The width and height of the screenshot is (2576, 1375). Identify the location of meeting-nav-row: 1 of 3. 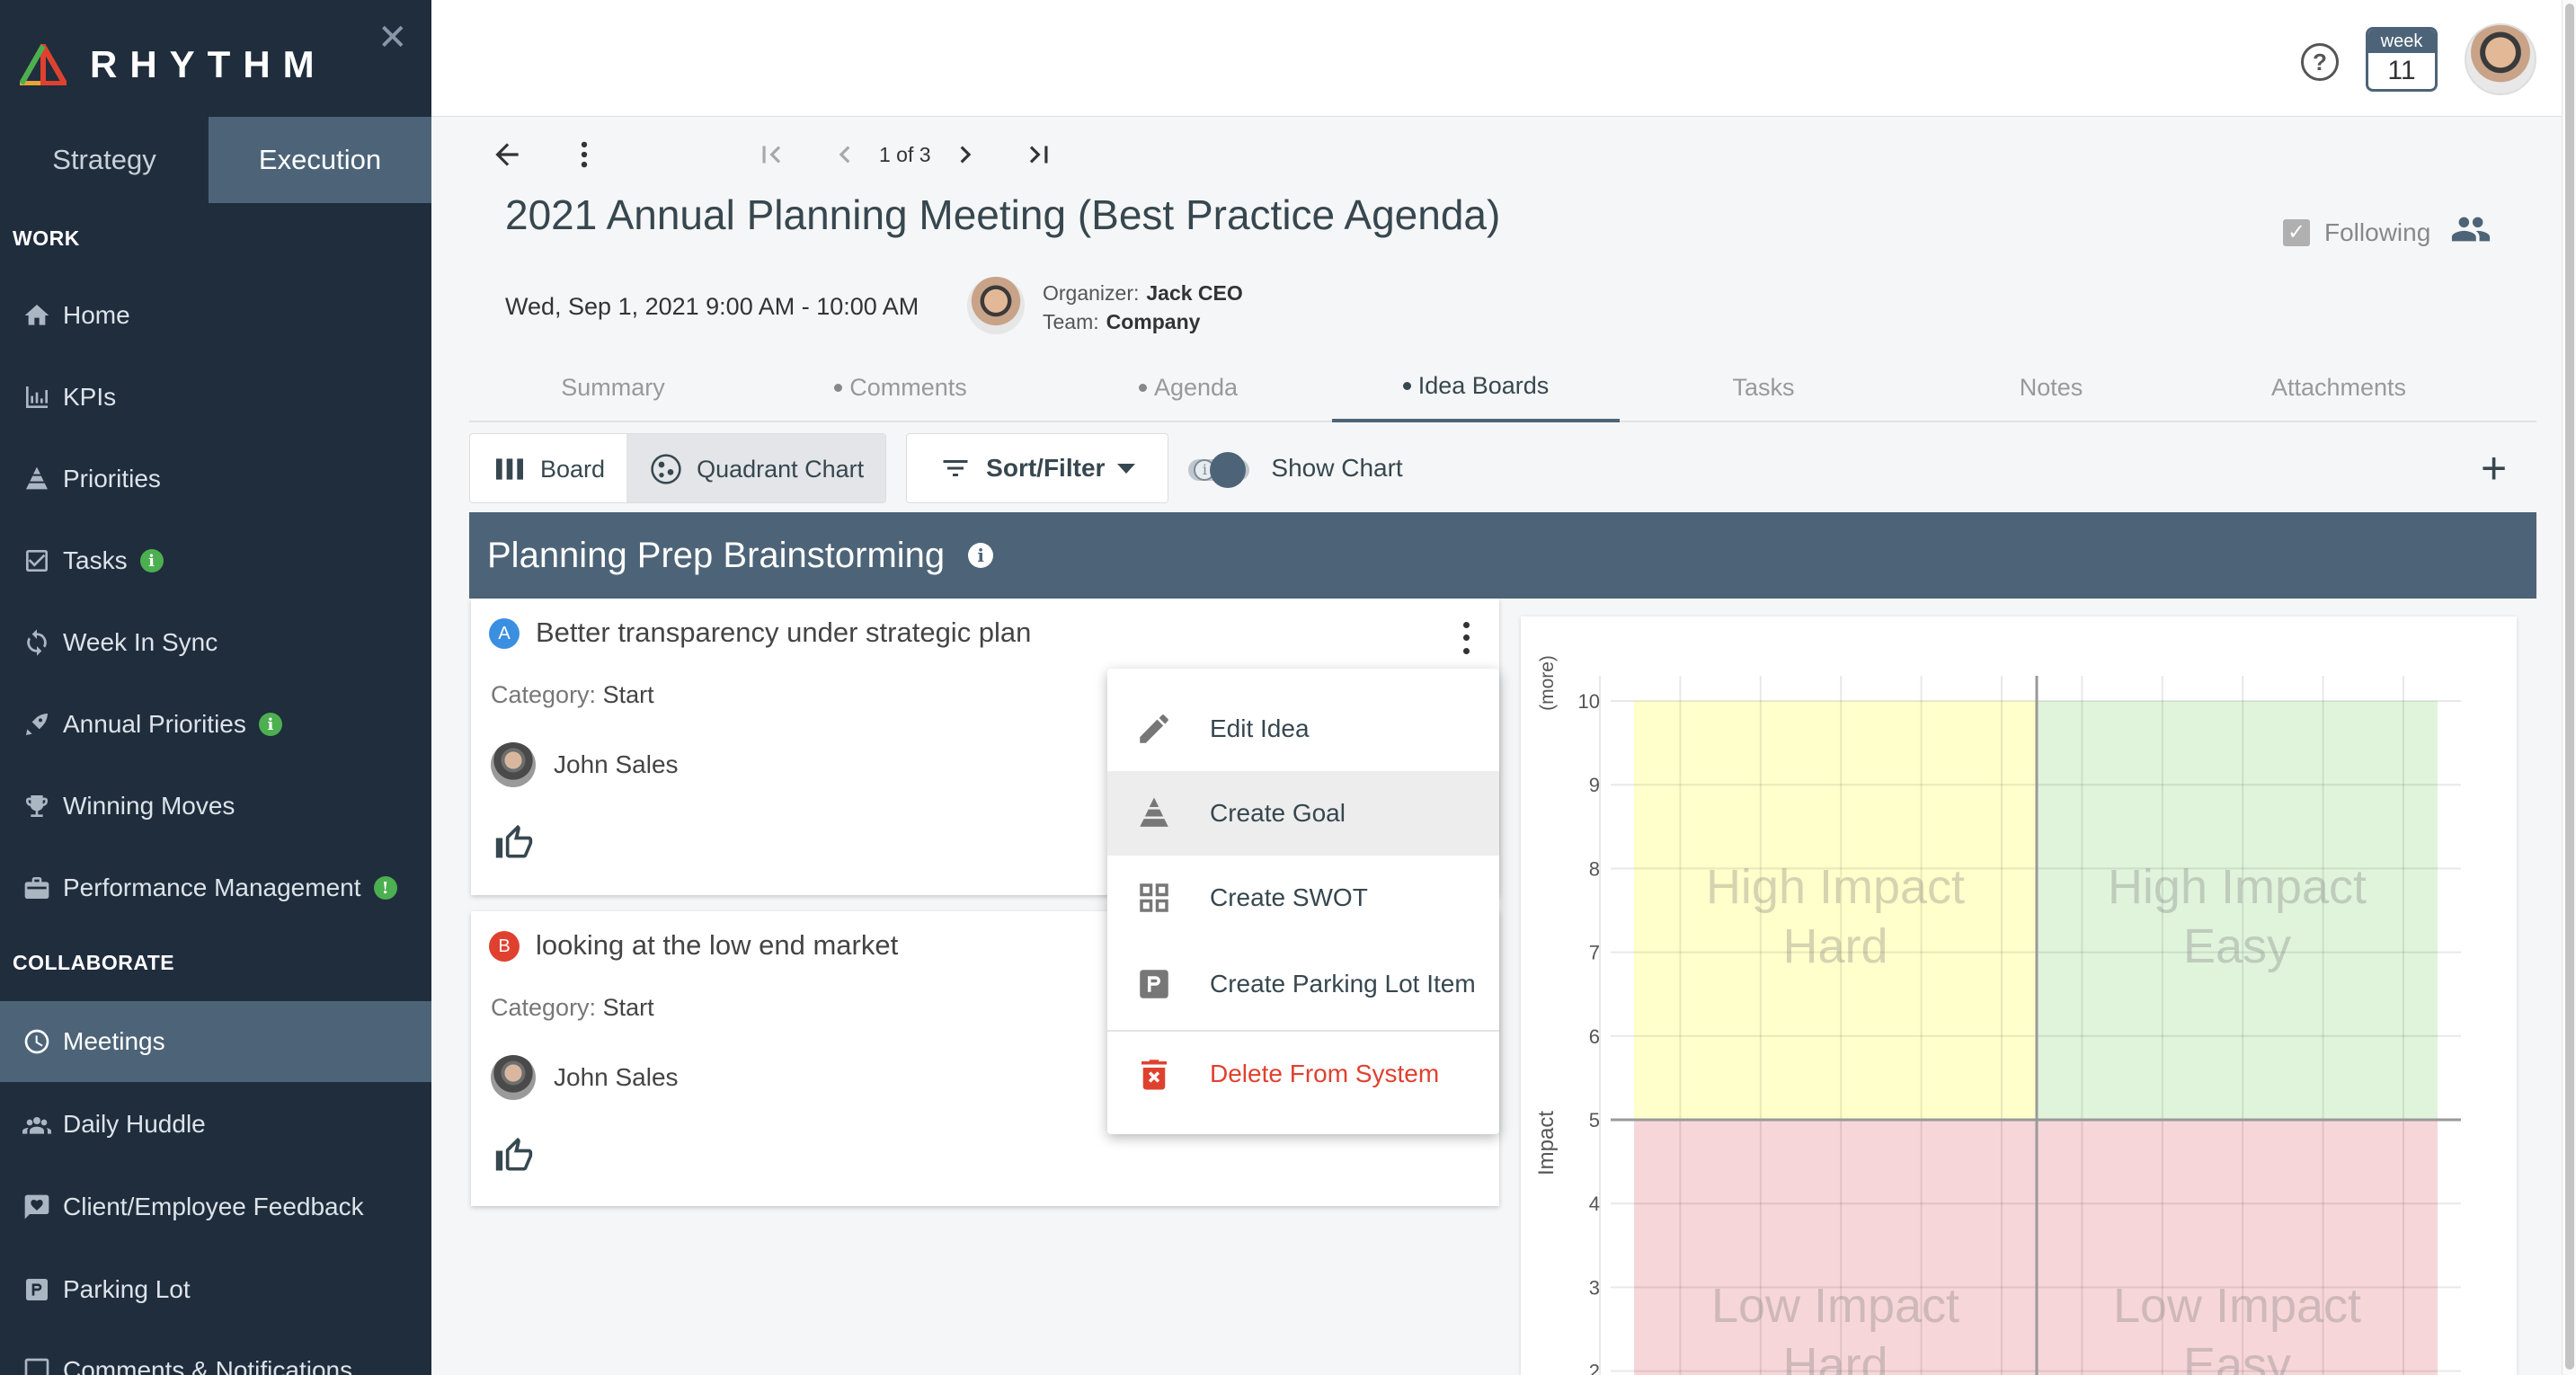
(773, 155).